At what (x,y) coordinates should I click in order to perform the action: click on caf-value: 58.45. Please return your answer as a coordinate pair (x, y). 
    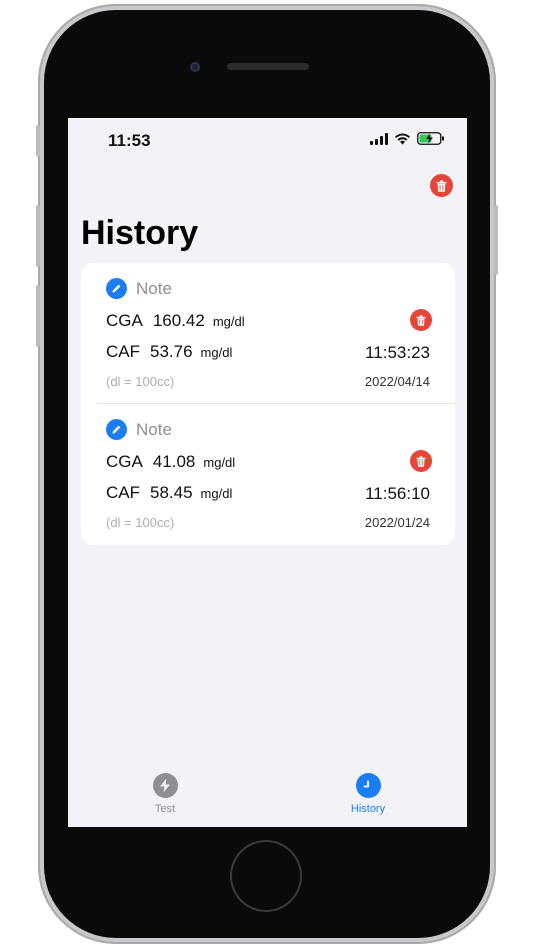
    Looking at the image, I should click on (171, 492).